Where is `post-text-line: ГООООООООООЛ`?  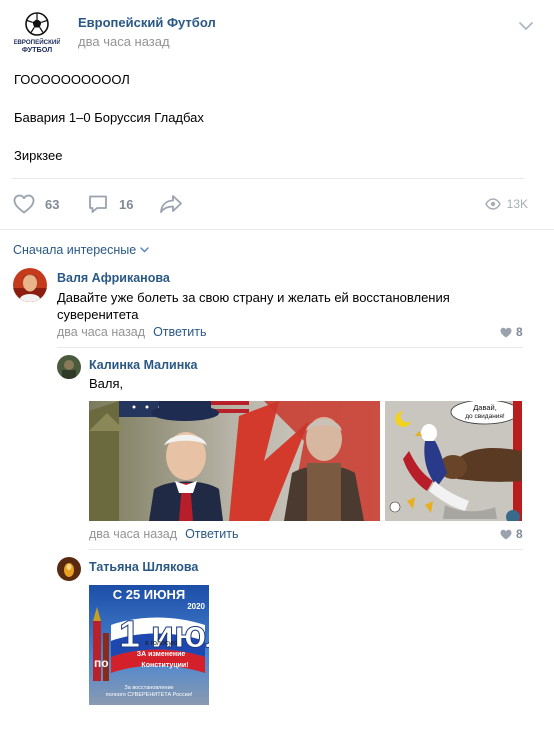
post-text-line: ГООООООООООЛ is located at coordinates (72, 79).